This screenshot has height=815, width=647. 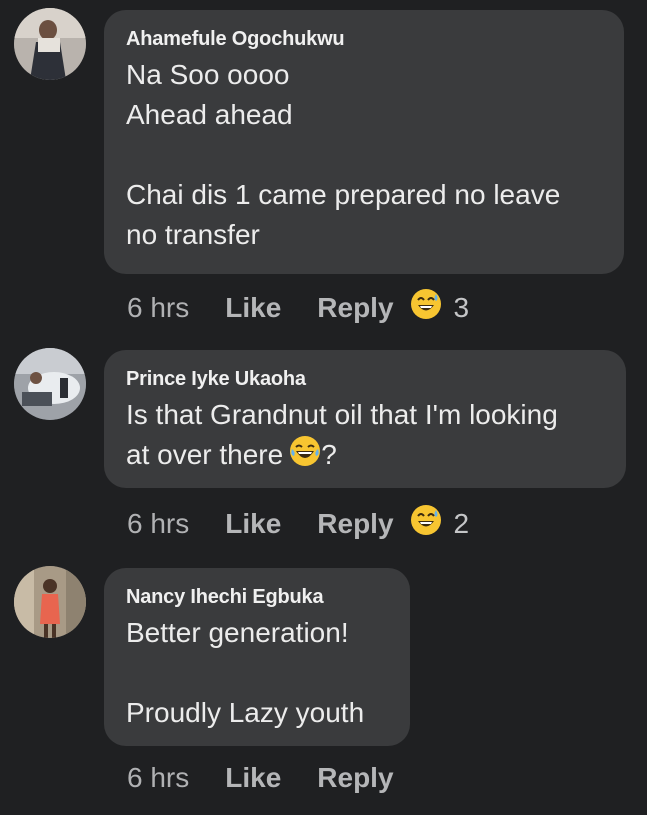 I want to click on comment-text-line: Chai dis 1 came prepared no leave, so click(x=343, y=194).